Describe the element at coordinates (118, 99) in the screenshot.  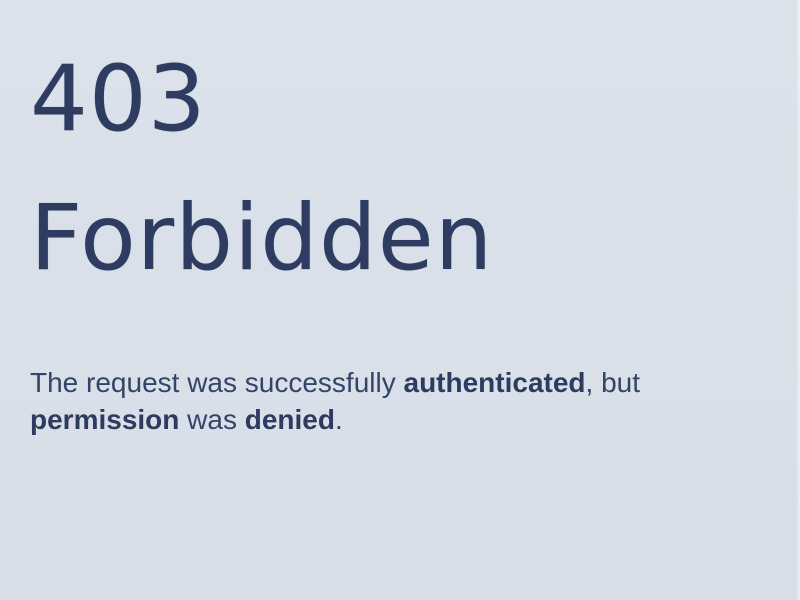
I see `error-code: 403` at that location.